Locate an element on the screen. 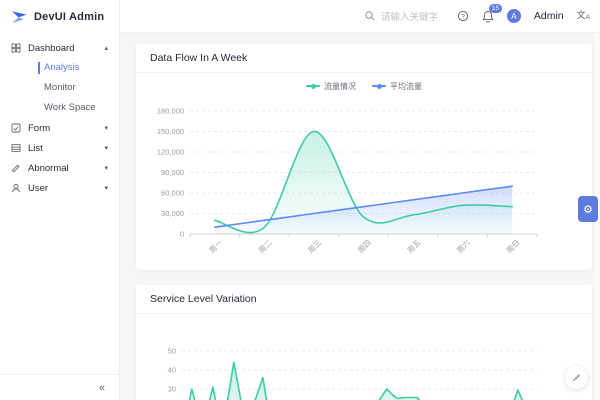  svg-text: 120,000 is located at coordinates (170, 152).